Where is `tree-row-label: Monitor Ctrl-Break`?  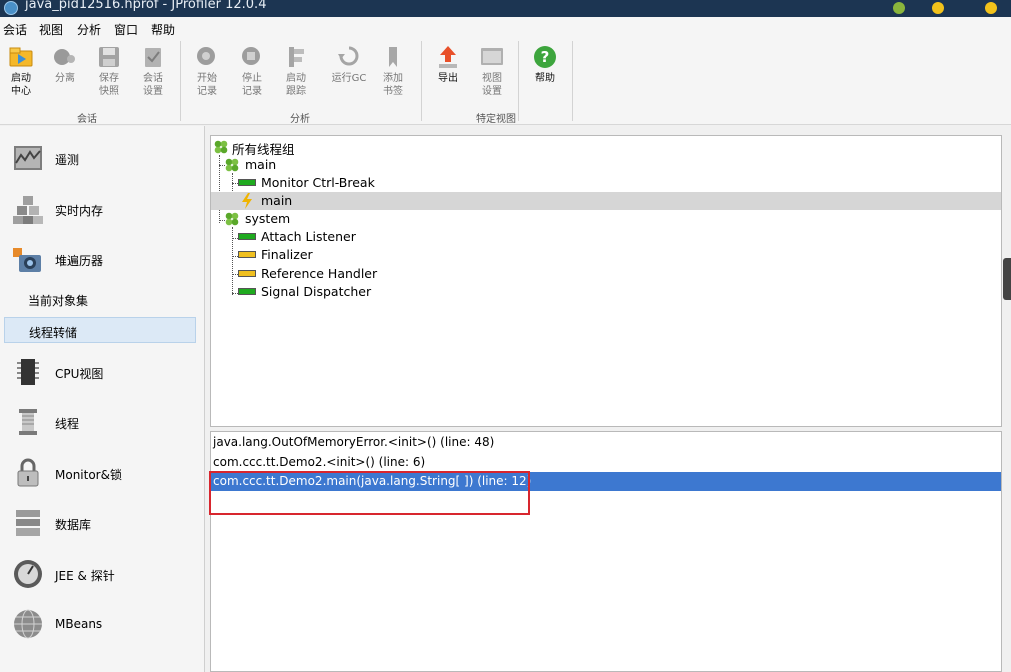
tree-row-label: Monitor Ctrl-Break is located at coordinates (318, 182).